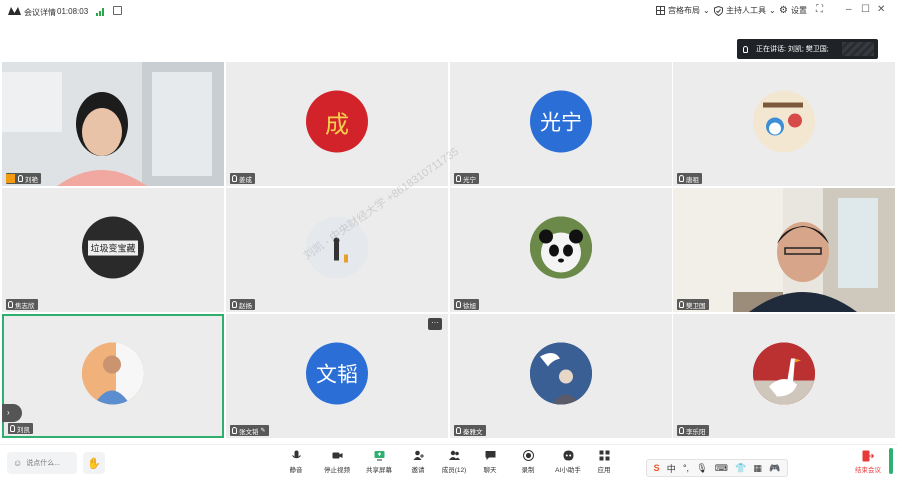 This screenshot has height=483, width=897. What do you see at coordinates (757, 468) in the screenshot?
I see `toolbox-icon: ▦` at bounding box center [757, 468].